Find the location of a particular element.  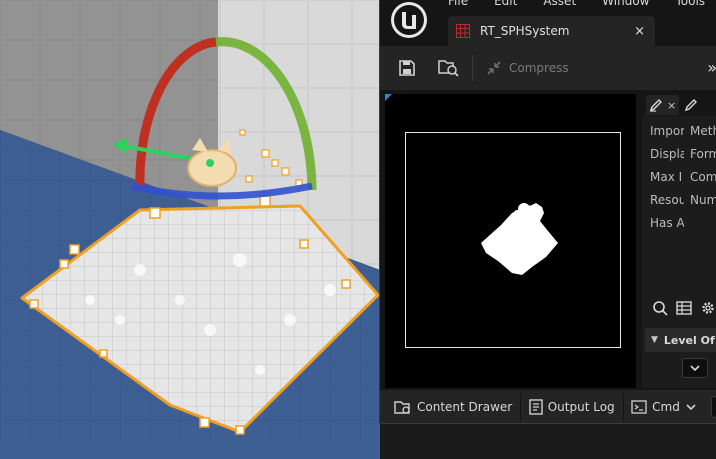

property-label: Impor is located at coordinates (667, 131).